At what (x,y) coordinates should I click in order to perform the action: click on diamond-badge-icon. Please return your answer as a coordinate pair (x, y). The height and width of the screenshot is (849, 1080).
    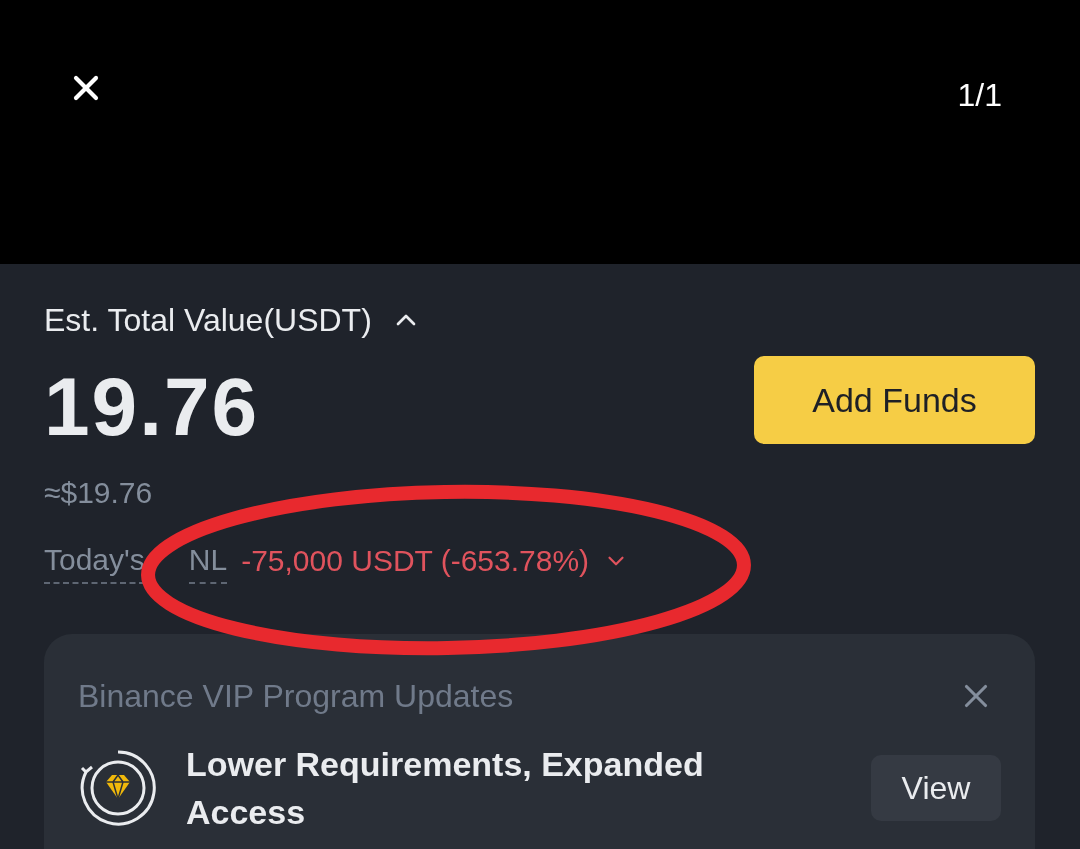
    Looking at the image, I should click on (118, 788).